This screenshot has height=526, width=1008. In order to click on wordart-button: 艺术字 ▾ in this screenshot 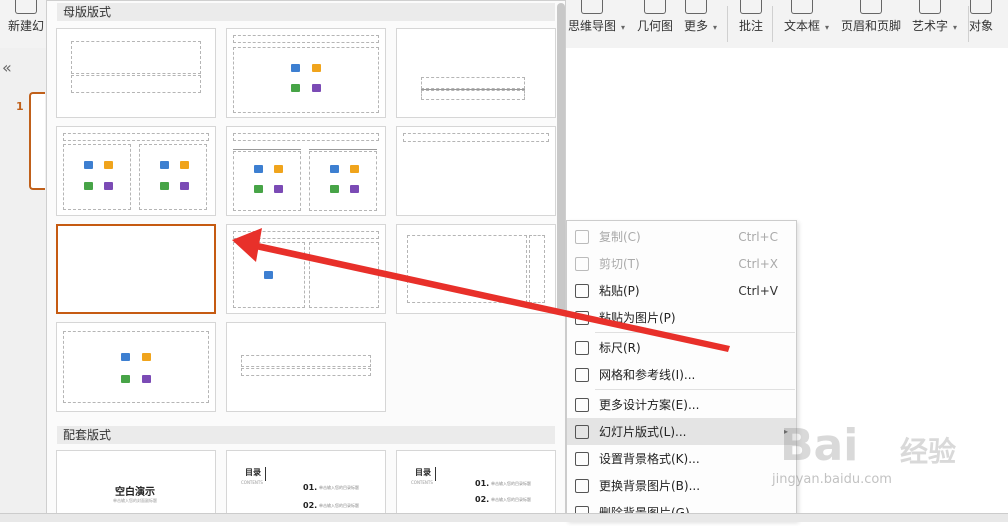, I will do `click(934, 24)`.